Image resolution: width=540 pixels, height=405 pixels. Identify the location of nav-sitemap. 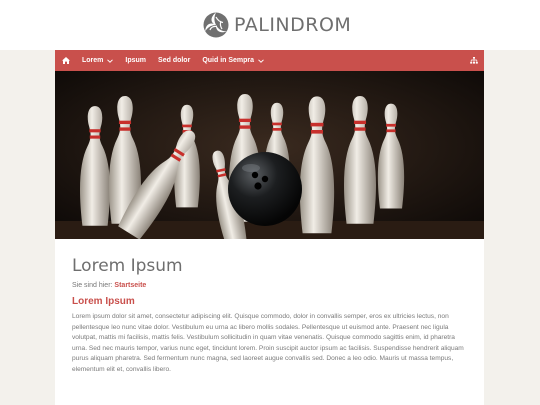
(474, 60).